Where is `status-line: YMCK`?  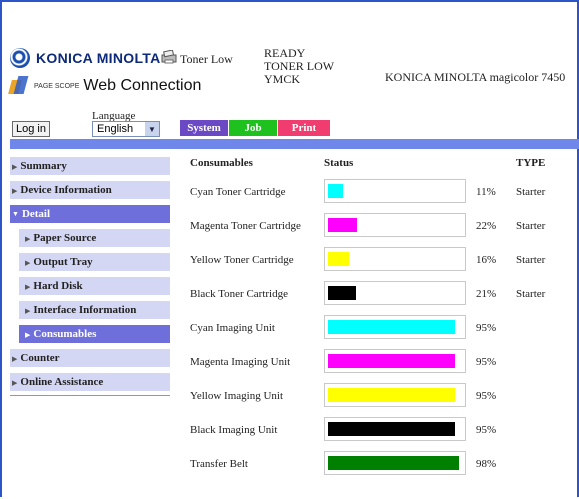 status-line: YMCK is located at coordinates (282, 79).